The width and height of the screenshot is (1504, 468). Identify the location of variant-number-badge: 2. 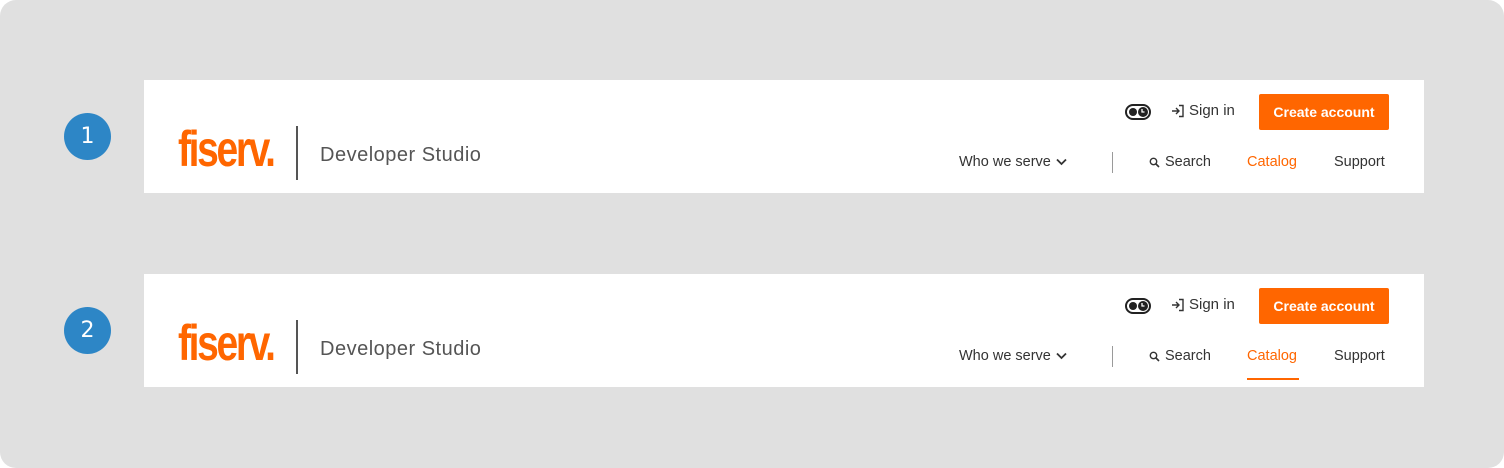
(87, 330).